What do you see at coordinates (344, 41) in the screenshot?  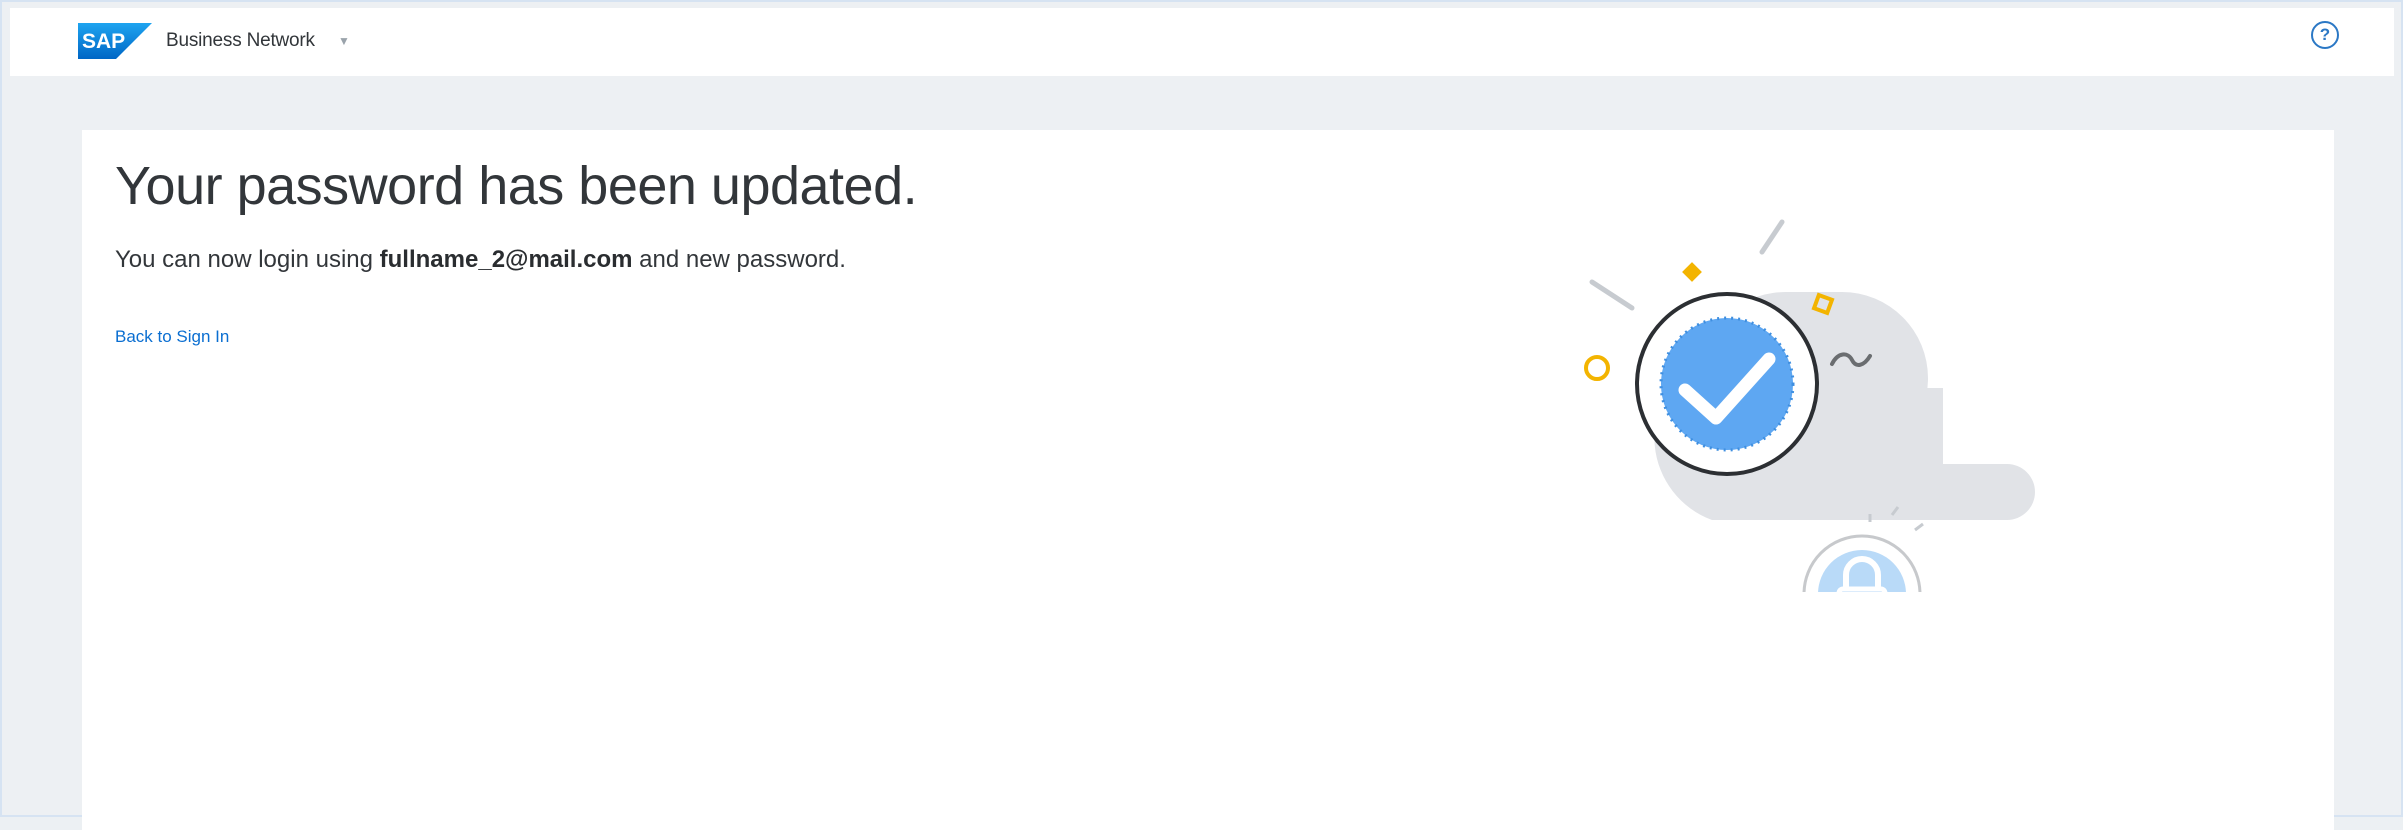 I see `chevron-down-icon: ▼` at bounding box center [344, 41].